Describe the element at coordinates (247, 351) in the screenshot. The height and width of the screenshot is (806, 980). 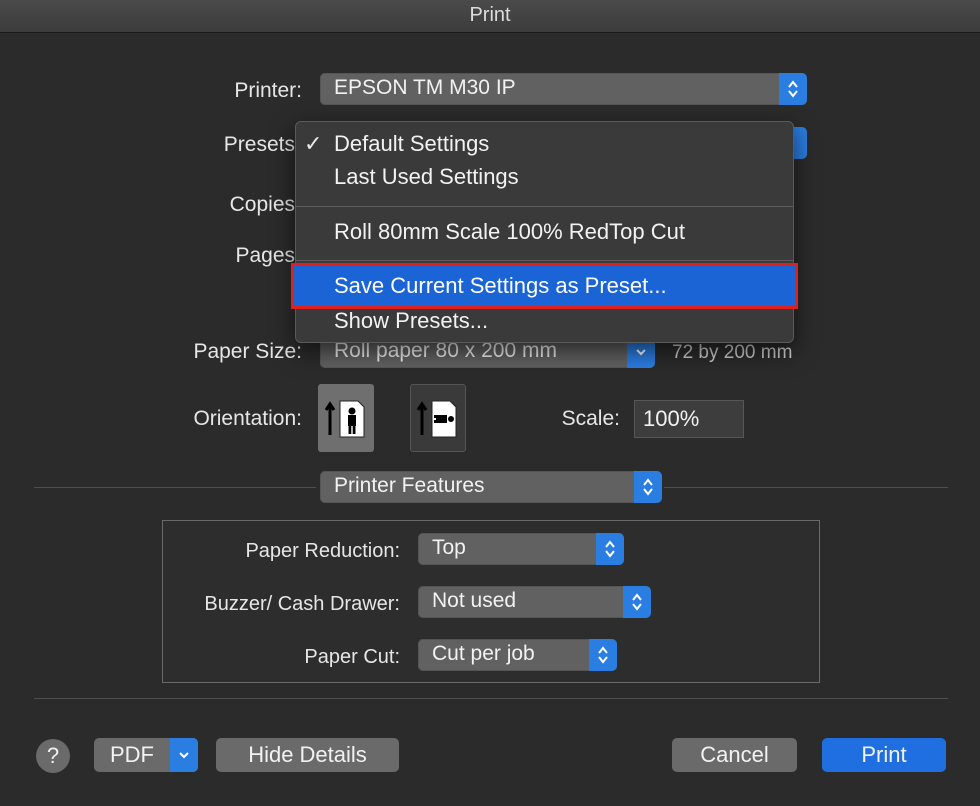
I see `paper-size-label: Paper Size:` at that location.